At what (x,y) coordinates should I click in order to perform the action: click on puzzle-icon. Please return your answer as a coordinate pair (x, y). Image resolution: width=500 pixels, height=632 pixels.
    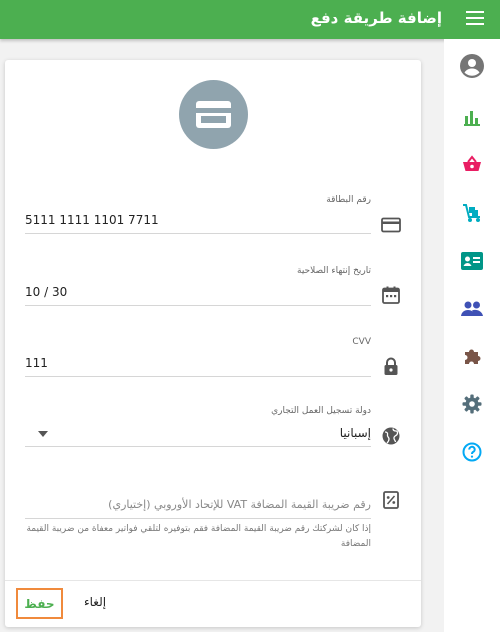
    Looking at the image, I should click on (472, 356).